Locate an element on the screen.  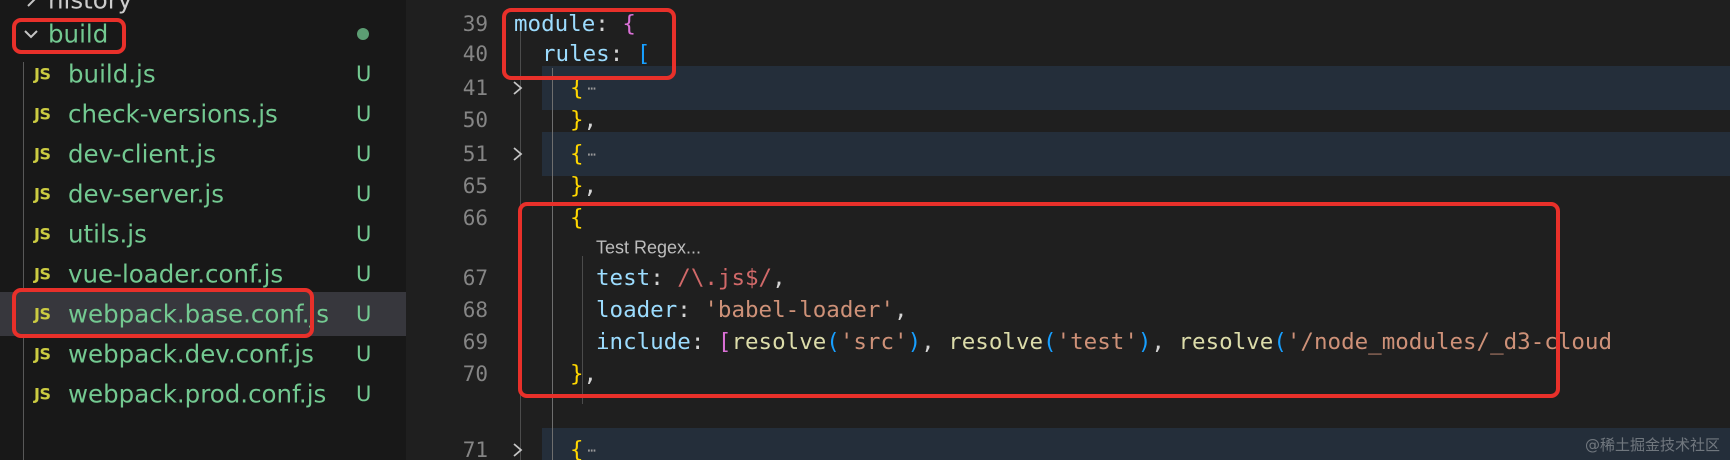
code-line-folded: 71 {⋯ is located at coordinates (1068, 444).